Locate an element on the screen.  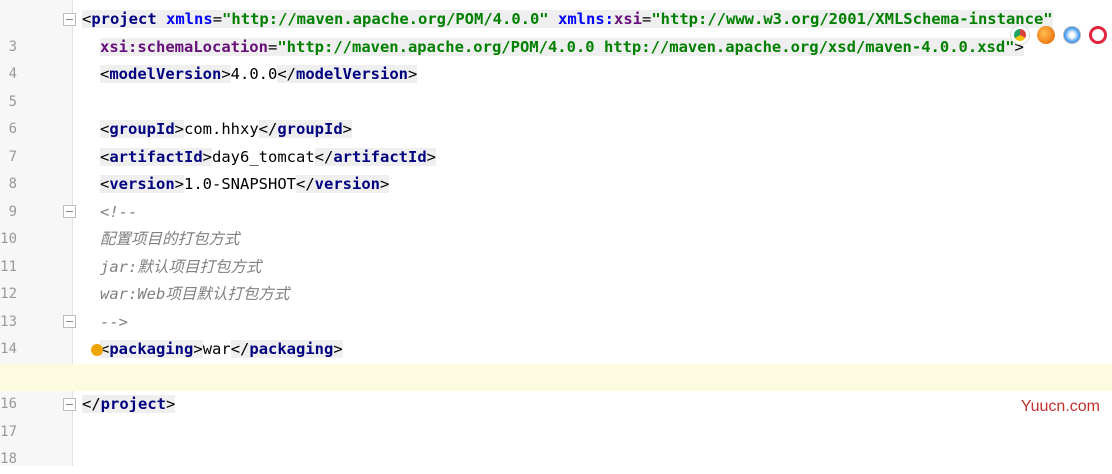
line-number: 18 is located at coordinates (8, 459).